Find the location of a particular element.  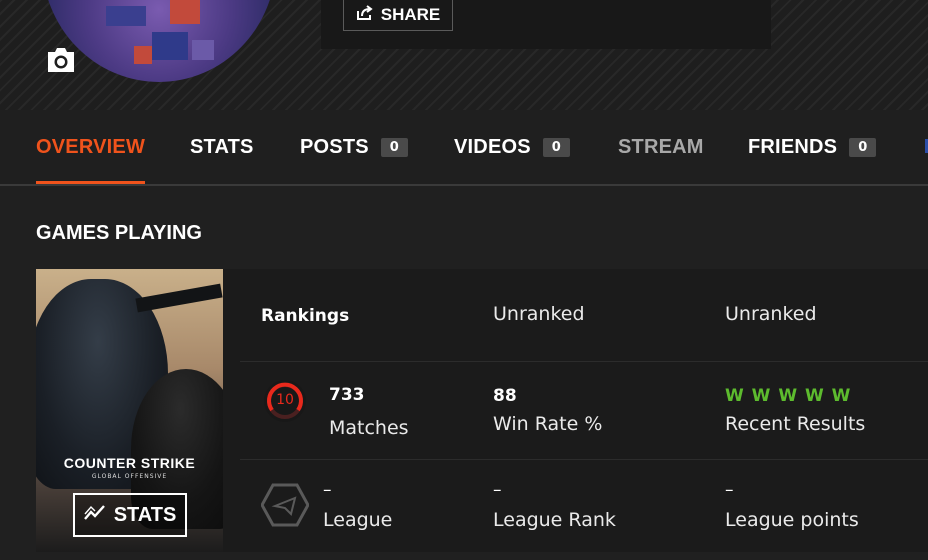

game-logo-text: COUNTER STRIKE is located at coordinates (129, 463).